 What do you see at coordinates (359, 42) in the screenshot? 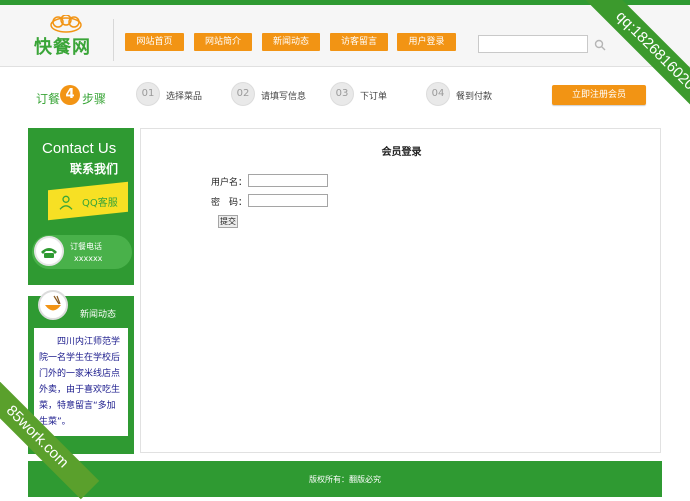
I see `nav-item-guestbook: 访客留言` at bounding box center [359, 42].